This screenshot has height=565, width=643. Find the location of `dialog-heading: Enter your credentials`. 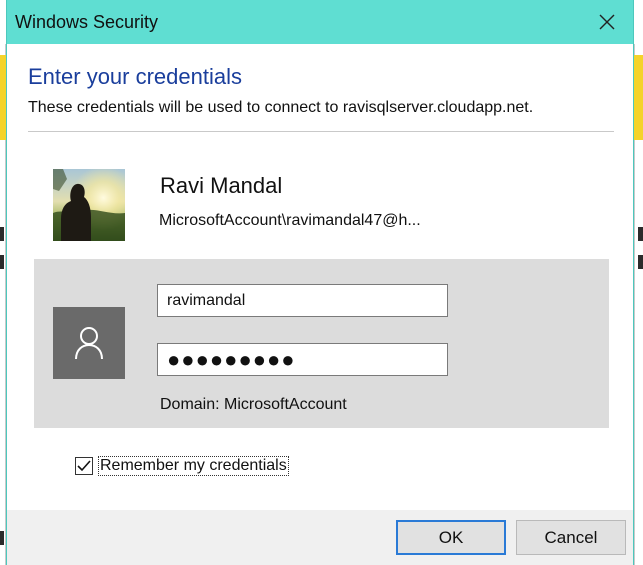

dialog-heading: Enter your credentials is located at coordinates (135, 76).